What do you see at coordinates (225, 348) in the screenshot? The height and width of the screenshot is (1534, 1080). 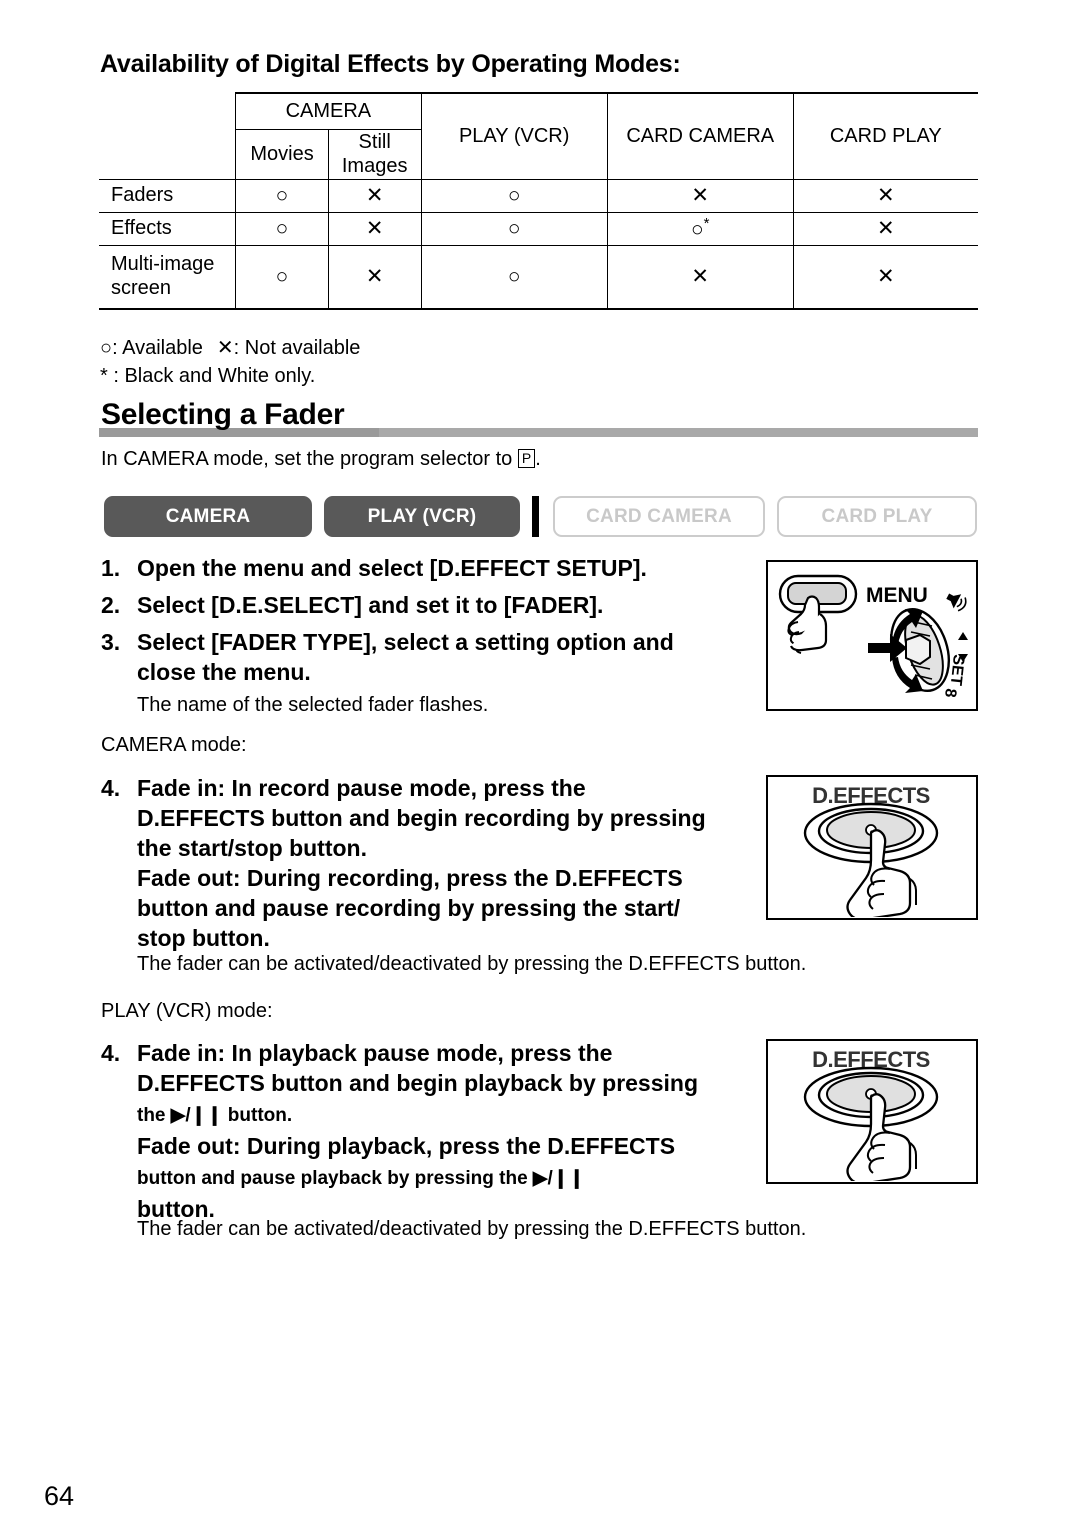 I see `legend-not-available-symbol: ✕` at bounding box center [225, 348].